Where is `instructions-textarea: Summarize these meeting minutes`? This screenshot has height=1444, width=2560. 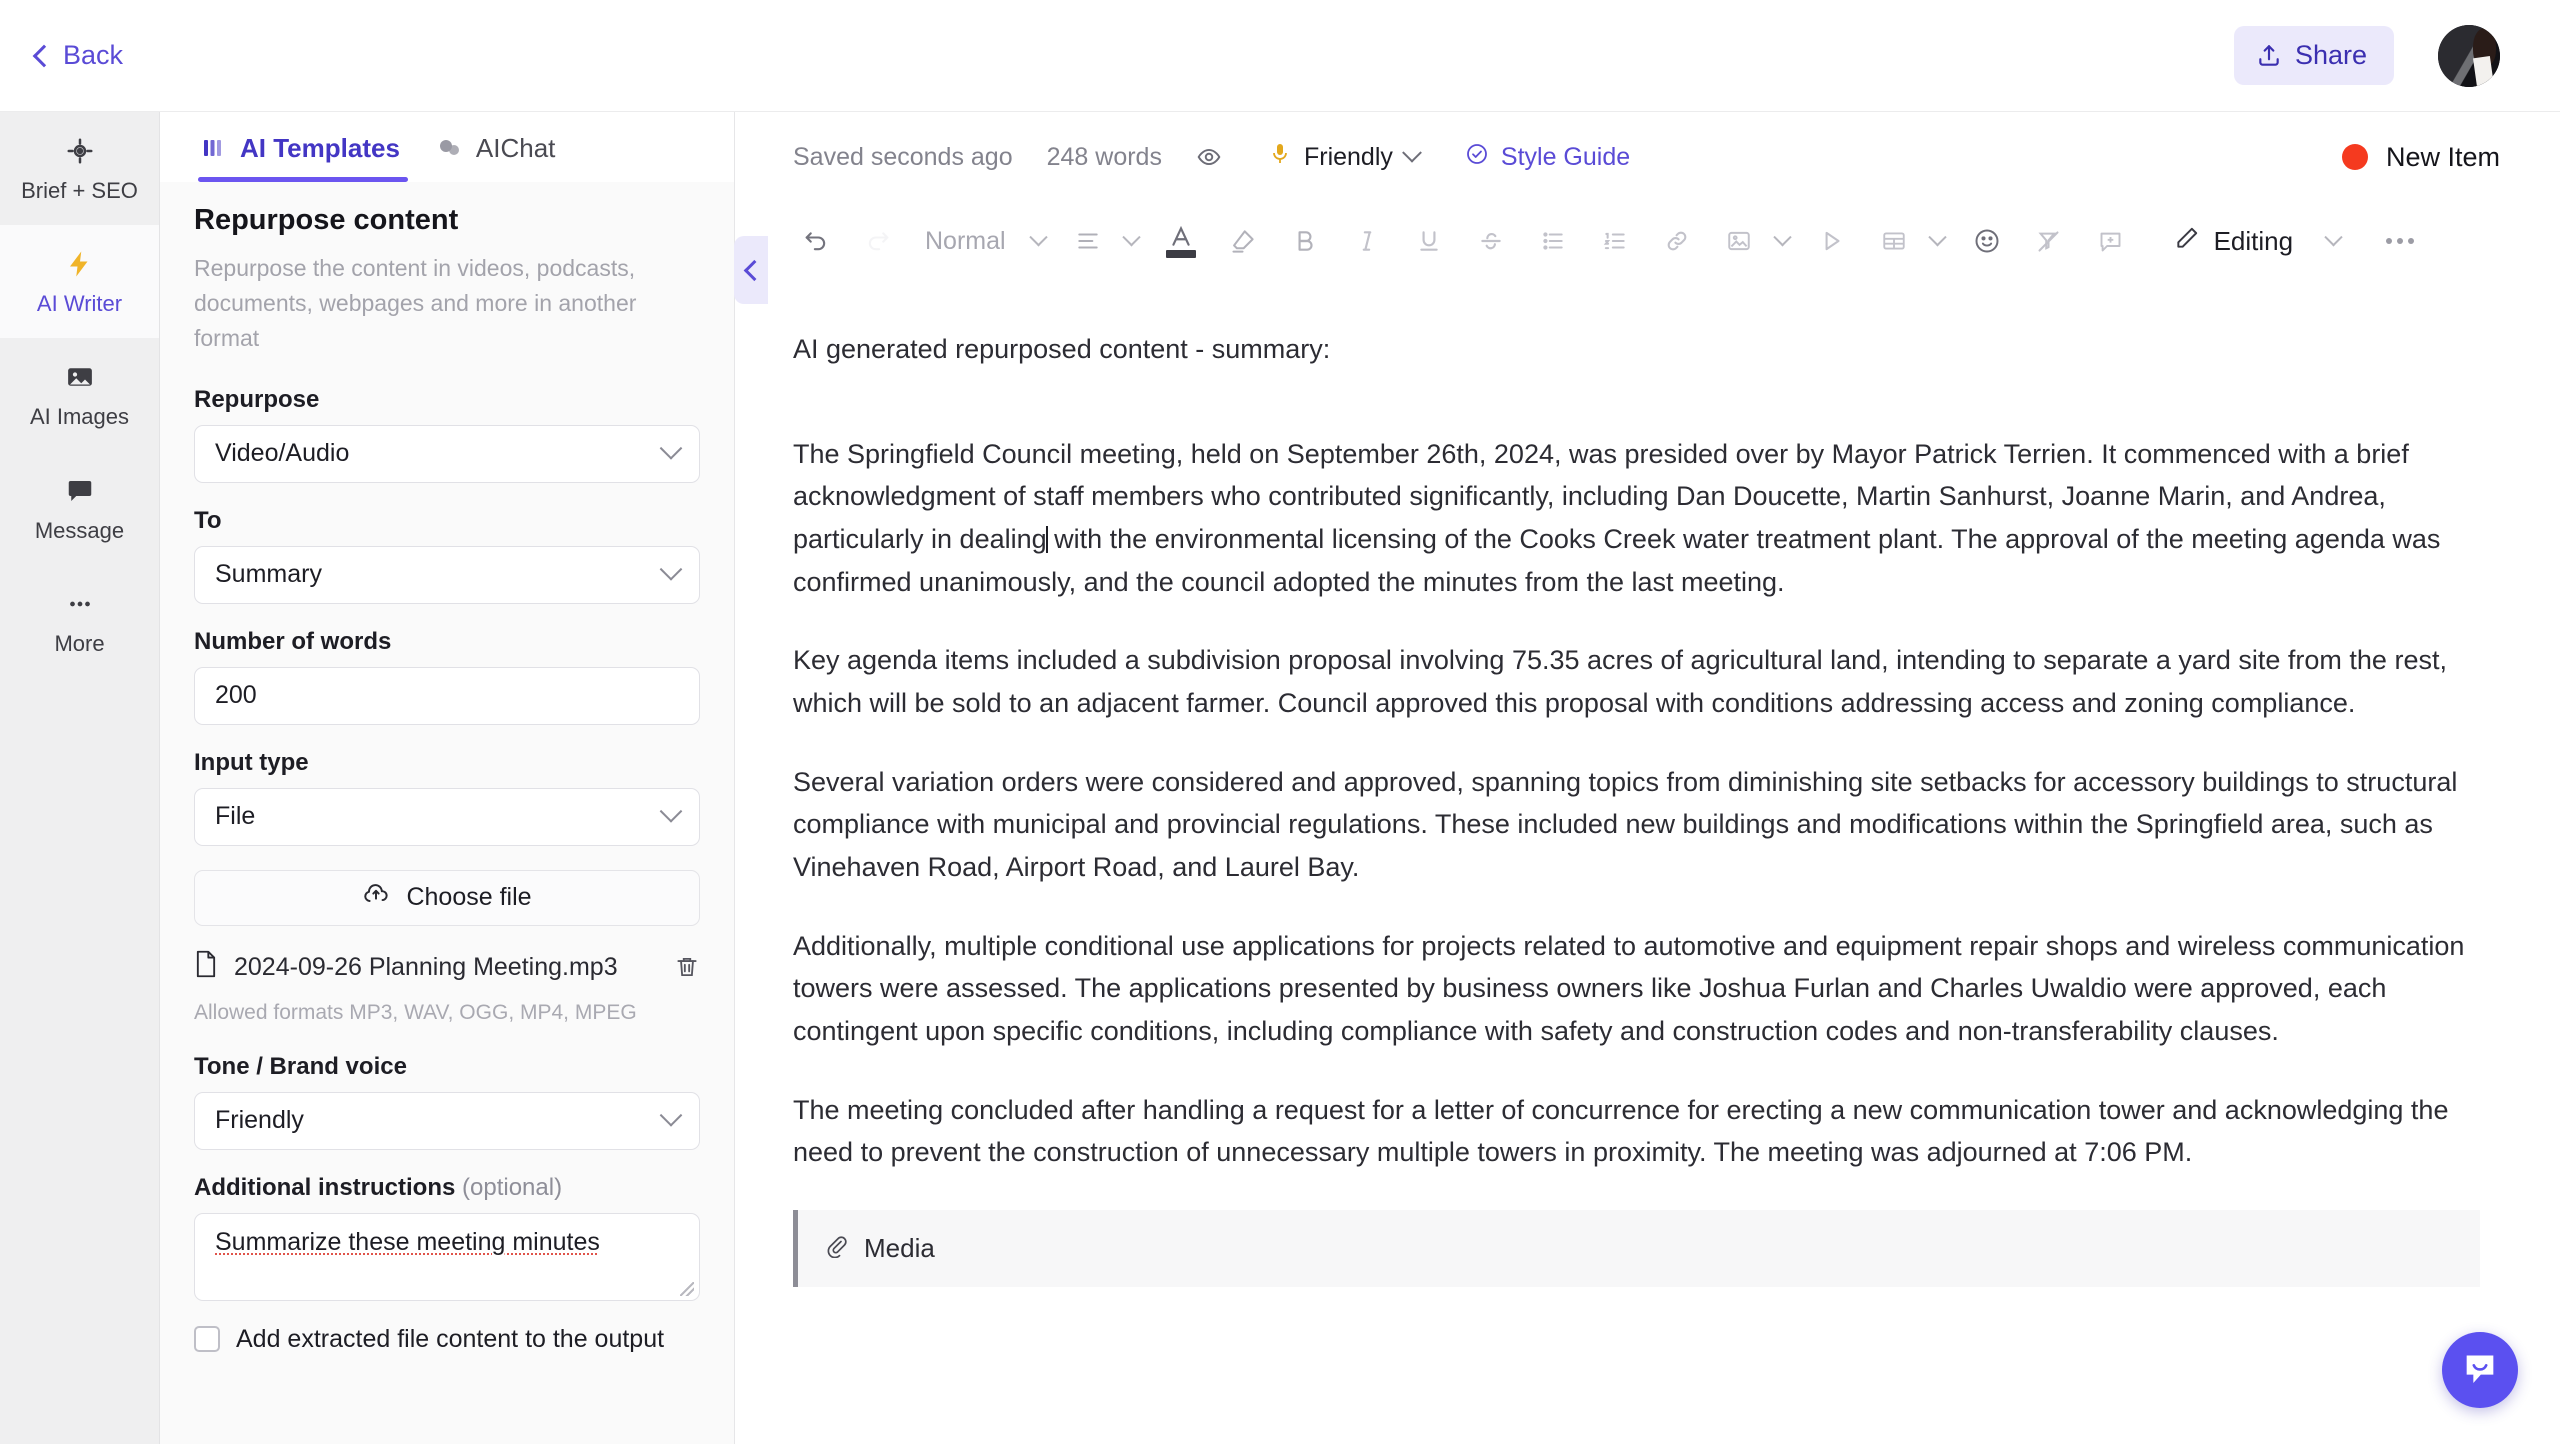 instructions-textarea: Summarize these meeting minutes is located at coordinates (447, 1256).